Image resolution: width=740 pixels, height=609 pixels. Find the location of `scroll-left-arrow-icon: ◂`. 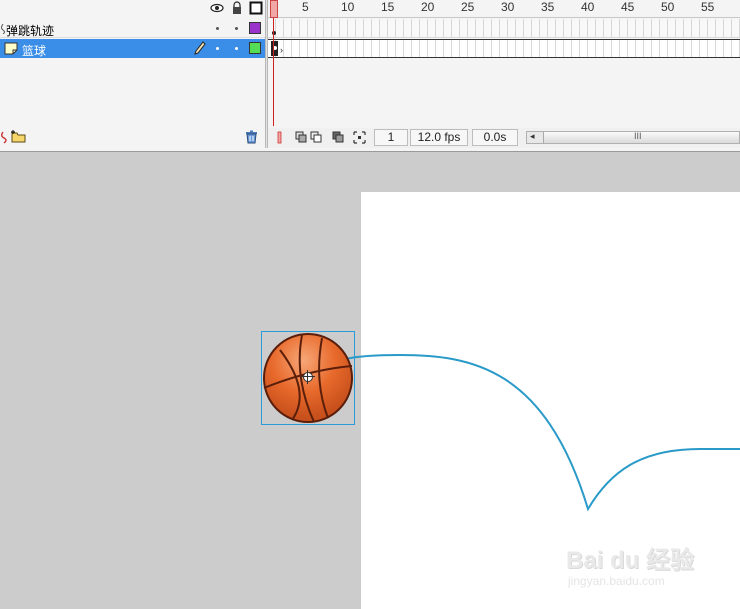

scroll-left-arrow-icon: ◂ is located at coordinates (532, 136).